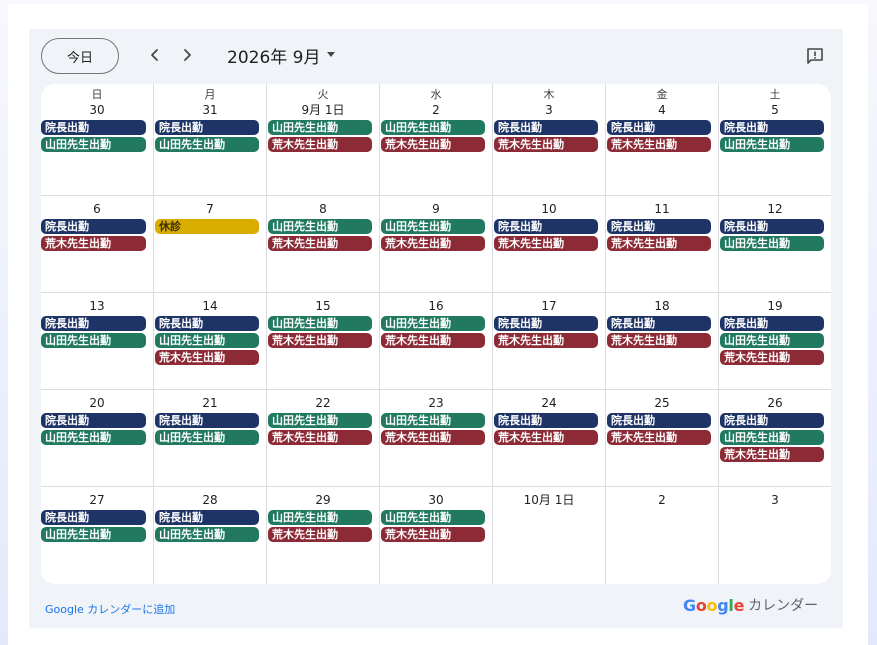  I want to click on day-cell: 11 院長出勤荒木先生出勤, so click(662, 244).